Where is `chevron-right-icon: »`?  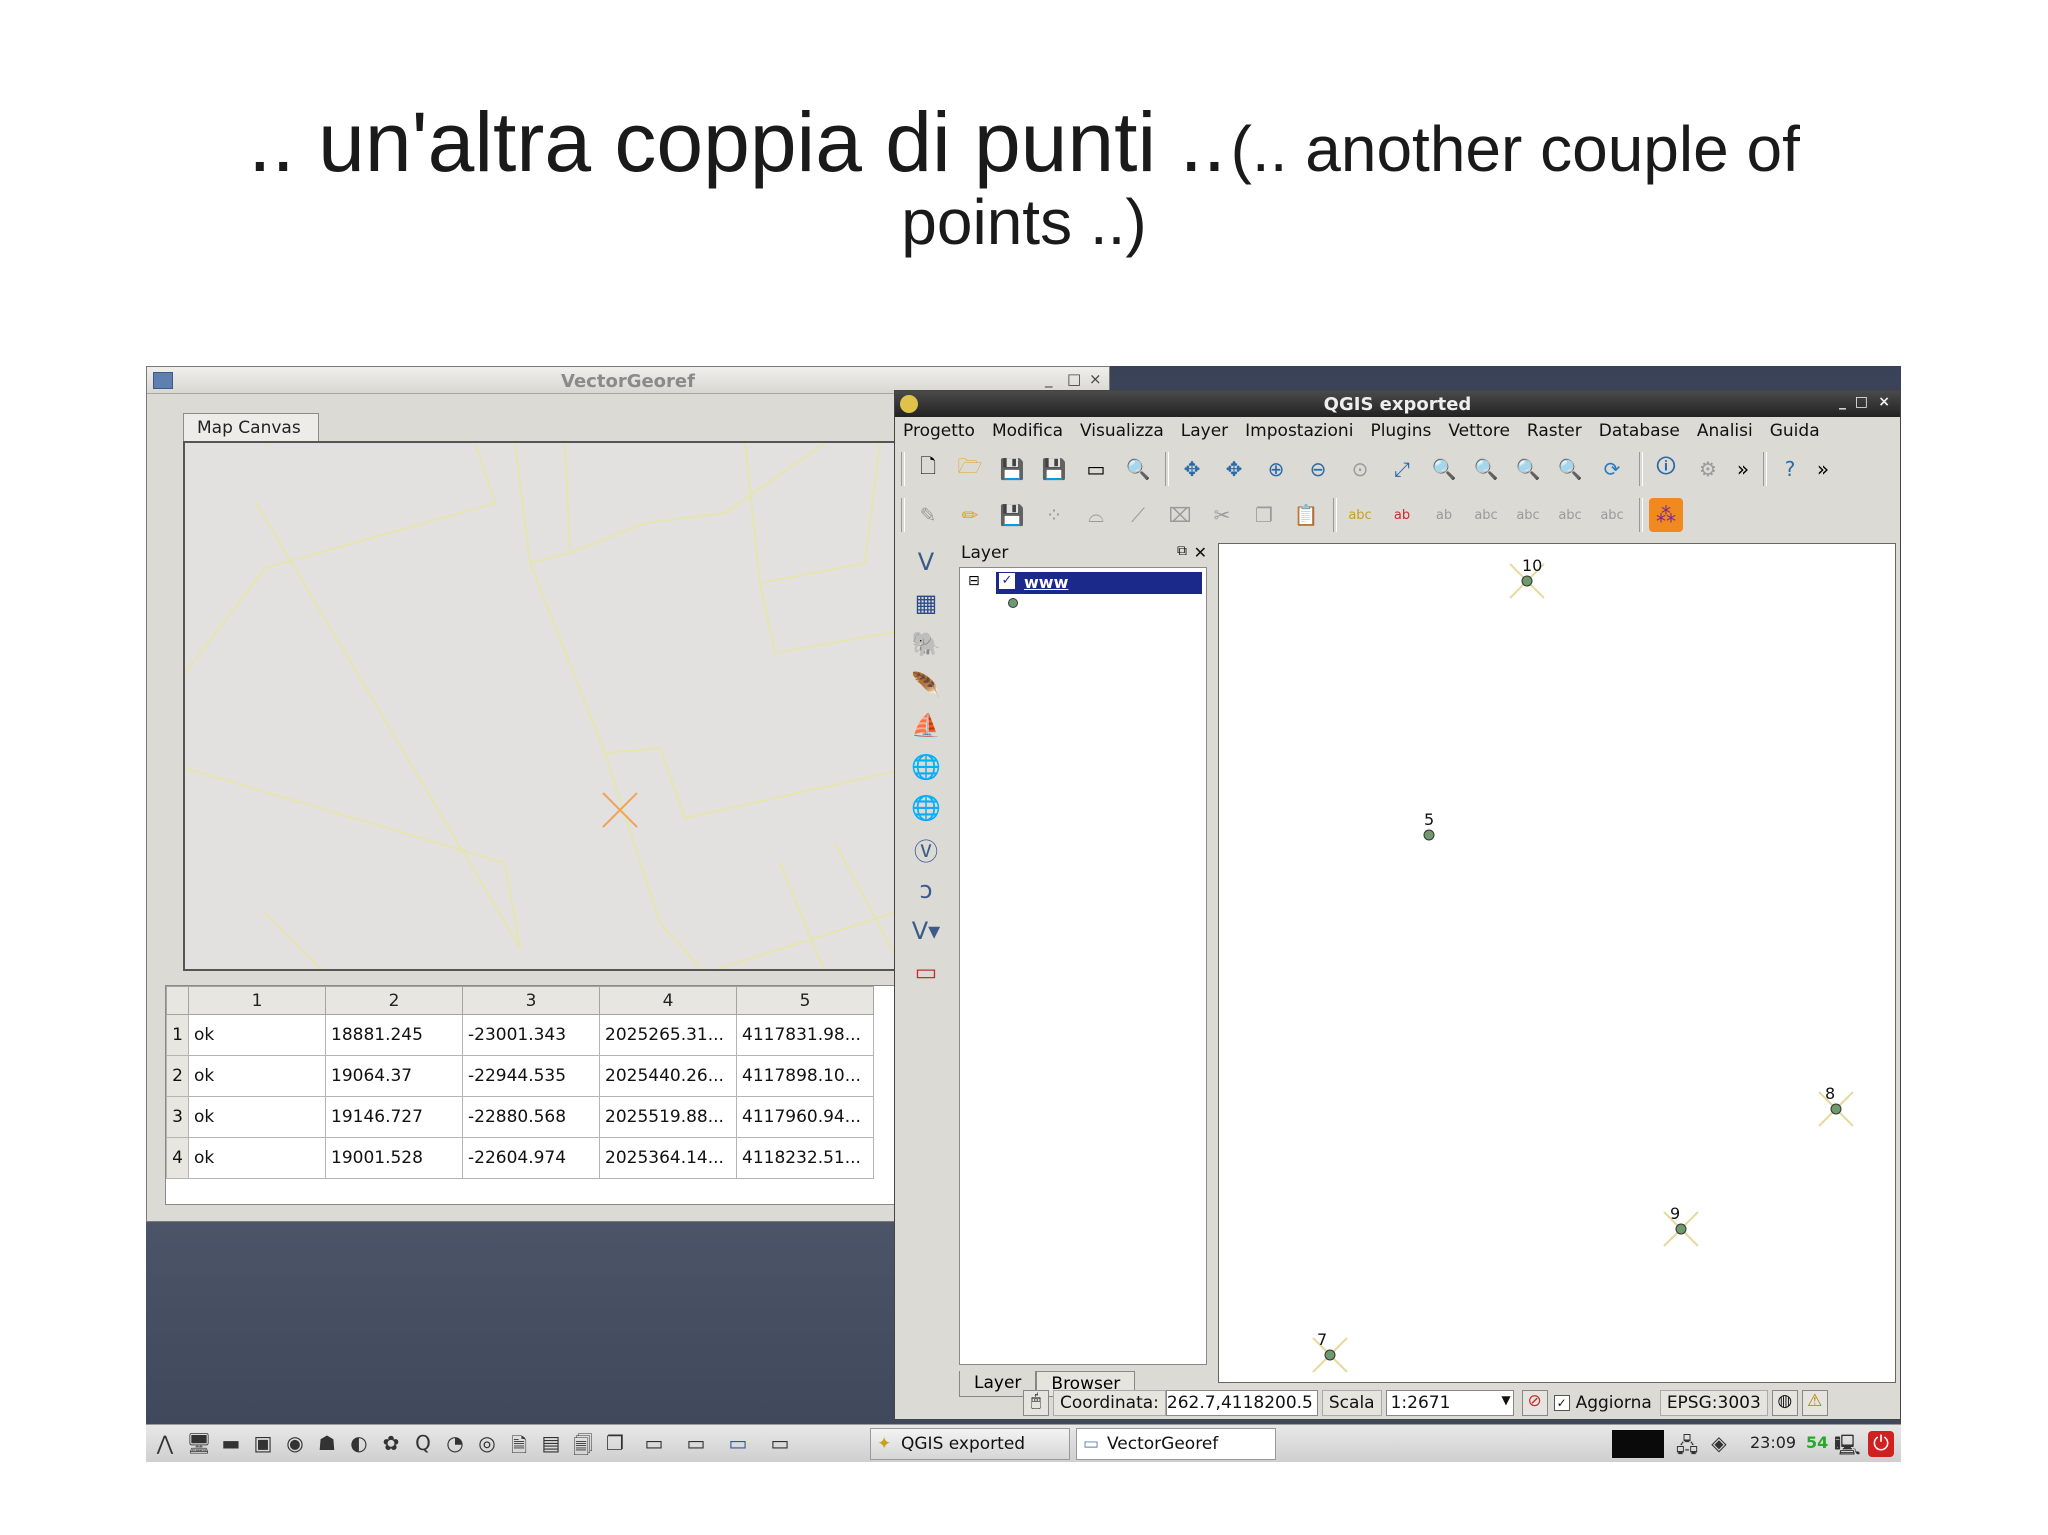
chevron-right-icon: » is located at coordinates (1823, 469).